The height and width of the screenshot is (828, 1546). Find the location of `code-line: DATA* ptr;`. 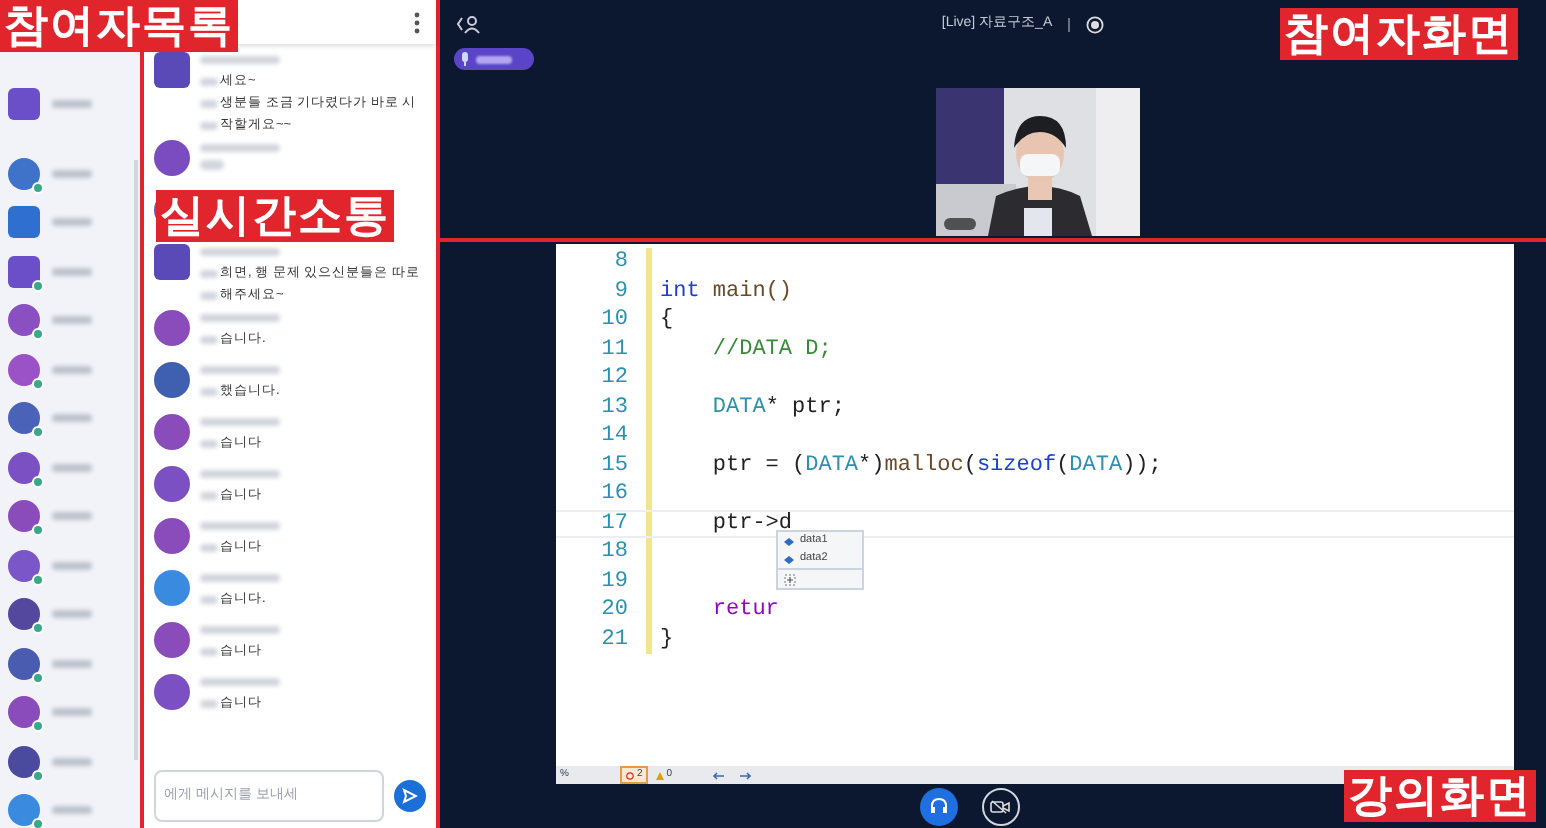

code-line: DATA* ptr; is located at coordinates (777, 407).